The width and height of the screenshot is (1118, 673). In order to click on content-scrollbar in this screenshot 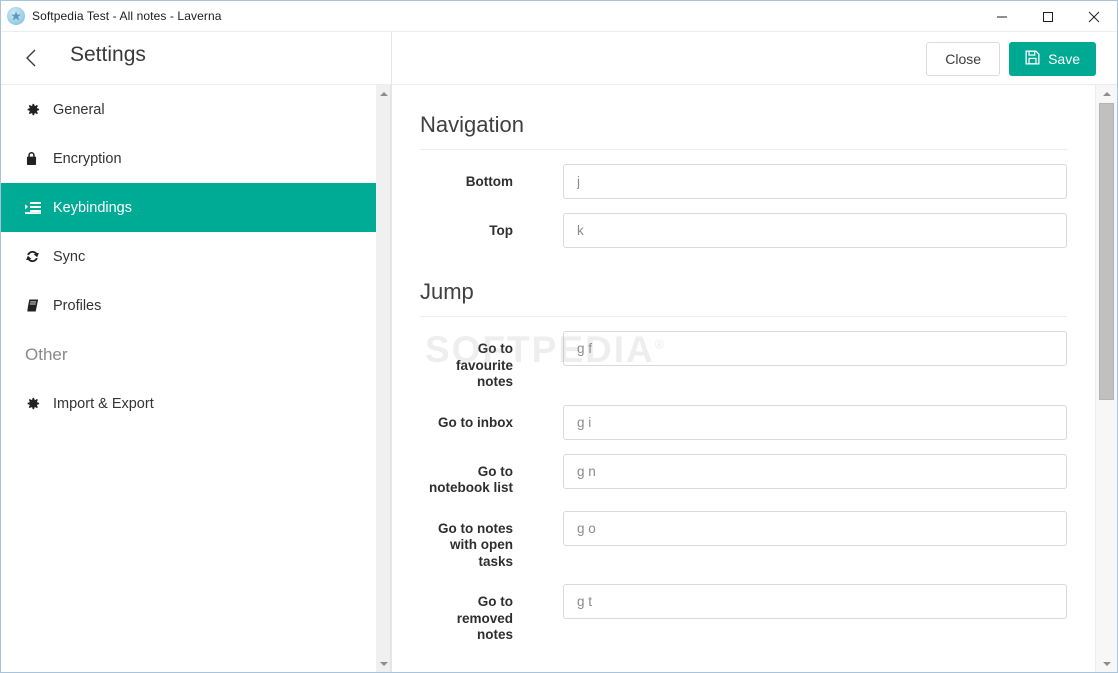, I will do `click(1106, 378)`.